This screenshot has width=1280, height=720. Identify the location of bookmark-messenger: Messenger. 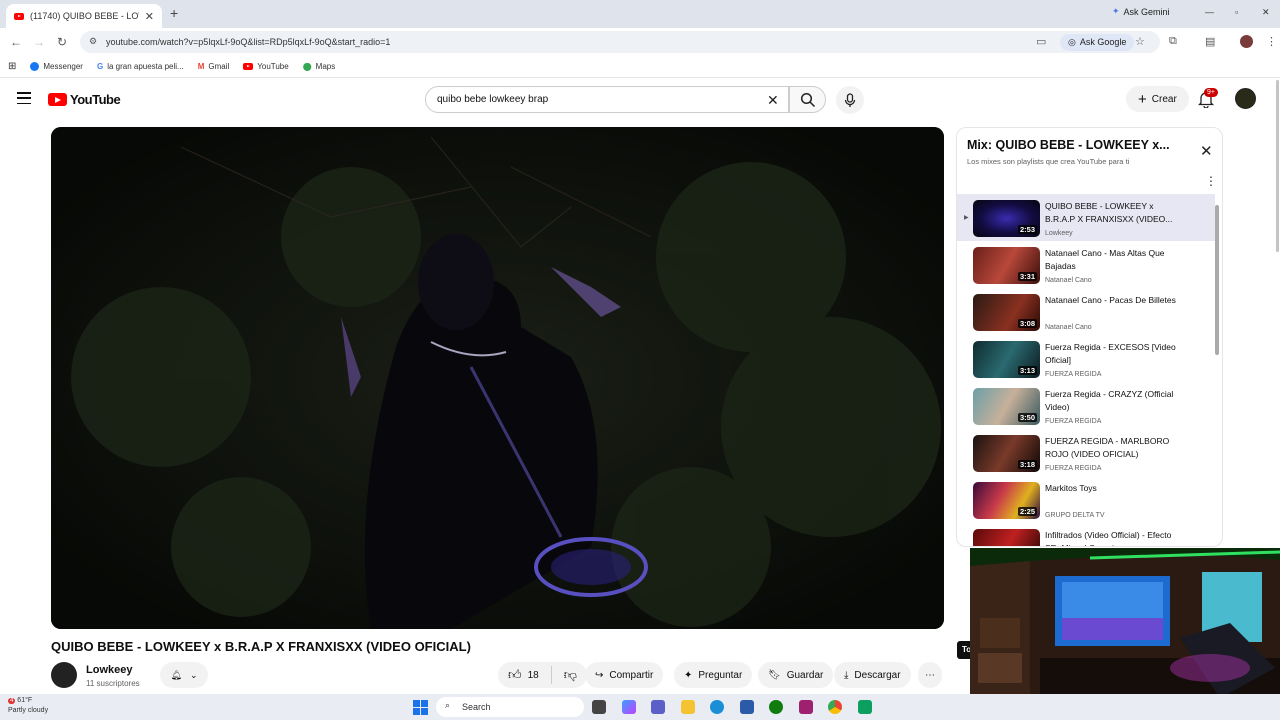
(56, 66).